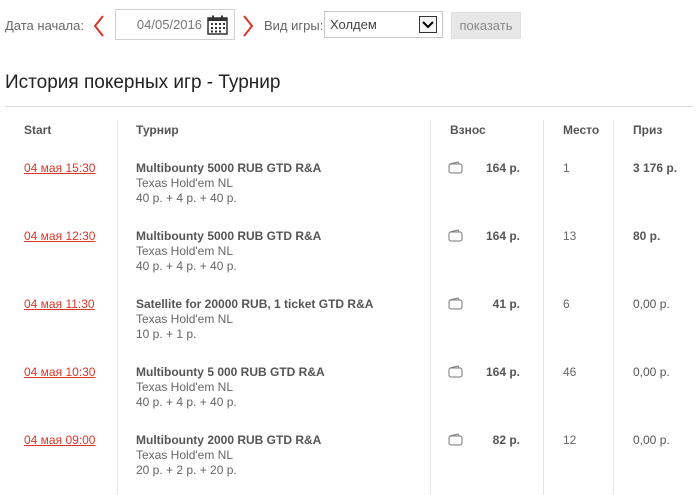 The image size is (700, 495). I want to click on start-time-link: 04 мая 09:00, so click(59, 440).